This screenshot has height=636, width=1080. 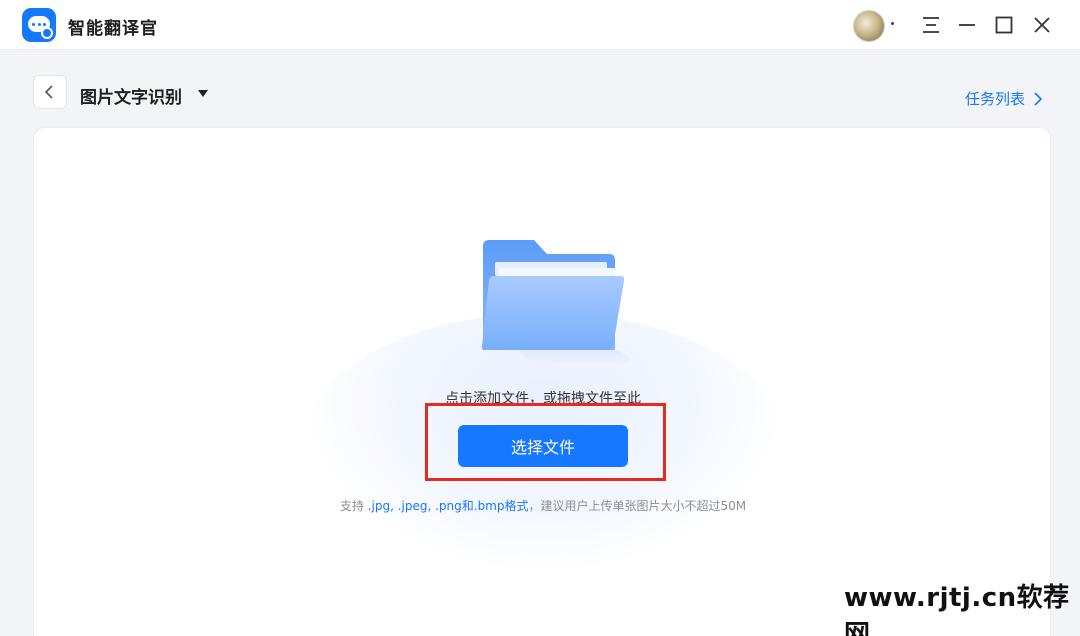 I want to click on back-button, so click(x=50, y=92).